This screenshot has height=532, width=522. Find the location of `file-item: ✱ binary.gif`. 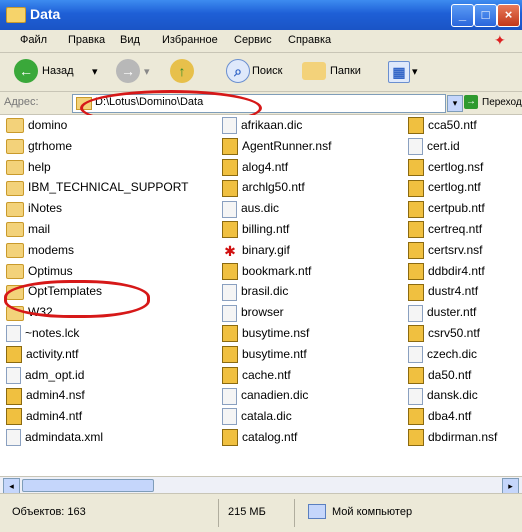

file-item: ✱ binary.gif is located at coordinates (312, 250).